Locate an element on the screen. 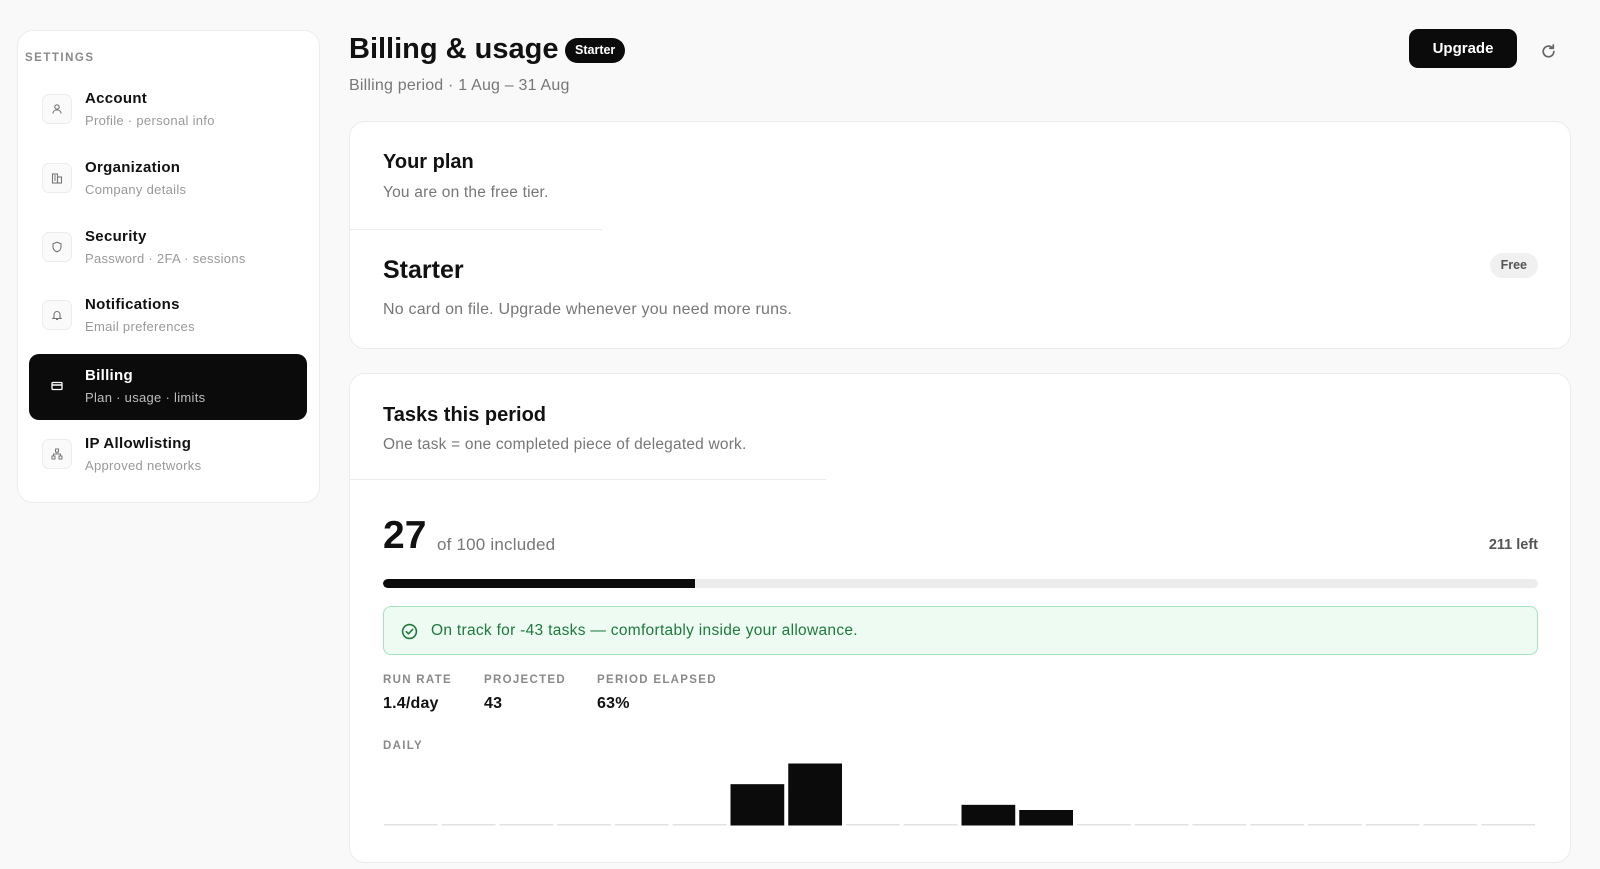  daily-chart is located at coordinates (959, 794).